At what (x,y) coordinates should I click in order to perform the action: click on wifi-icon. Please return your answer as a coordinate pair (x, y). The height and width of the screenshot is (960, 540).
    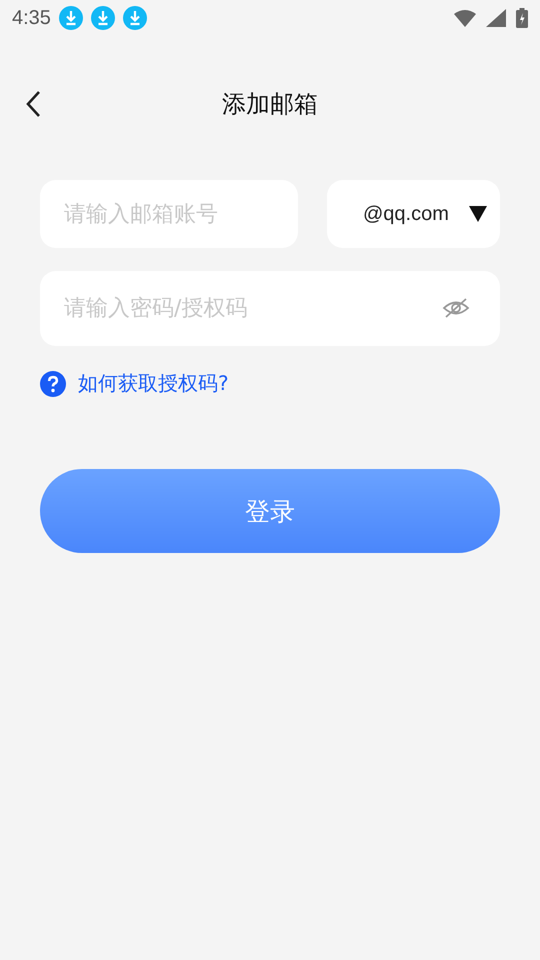
    Looking at the image, I should click on (465, 18).